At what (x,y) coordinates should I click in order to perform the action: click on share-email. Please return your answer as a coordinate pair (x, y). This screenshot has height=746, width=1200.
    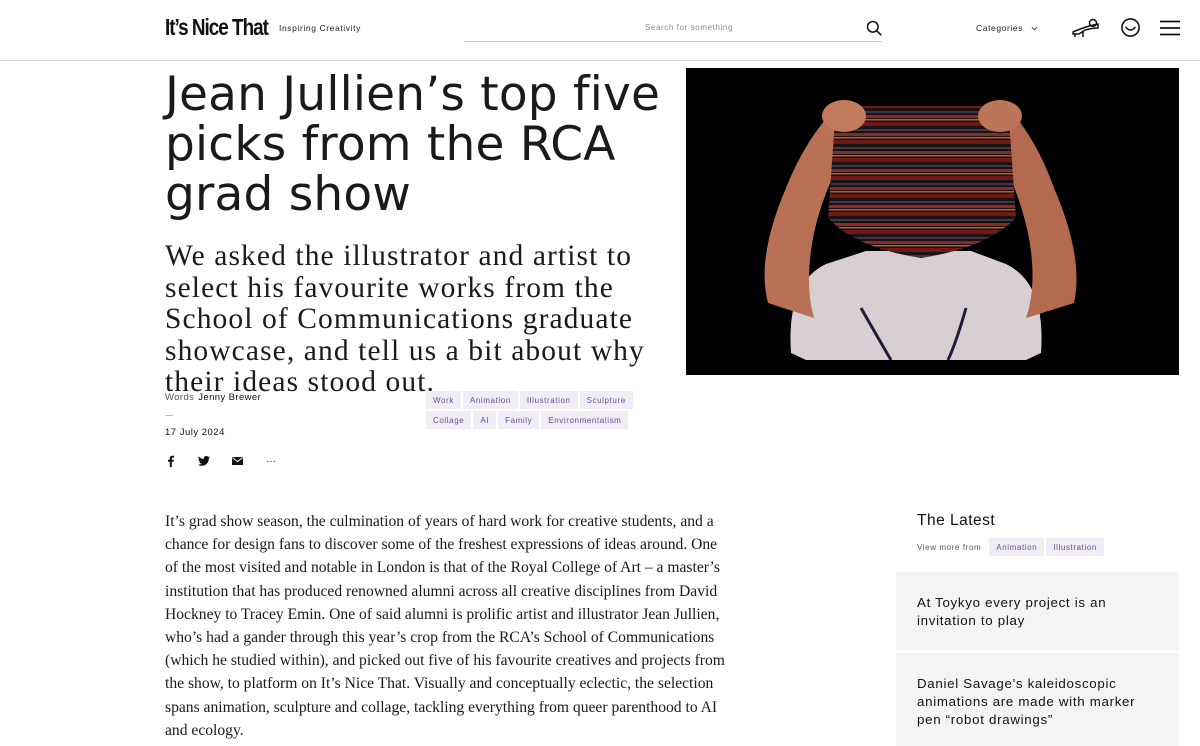
    Looking at the image, I should click on (237, 461).